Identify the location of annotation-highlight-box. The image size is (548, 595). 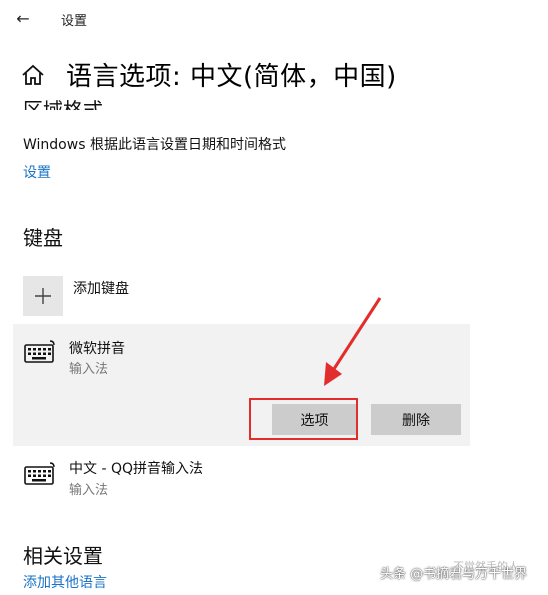
(303, 419).